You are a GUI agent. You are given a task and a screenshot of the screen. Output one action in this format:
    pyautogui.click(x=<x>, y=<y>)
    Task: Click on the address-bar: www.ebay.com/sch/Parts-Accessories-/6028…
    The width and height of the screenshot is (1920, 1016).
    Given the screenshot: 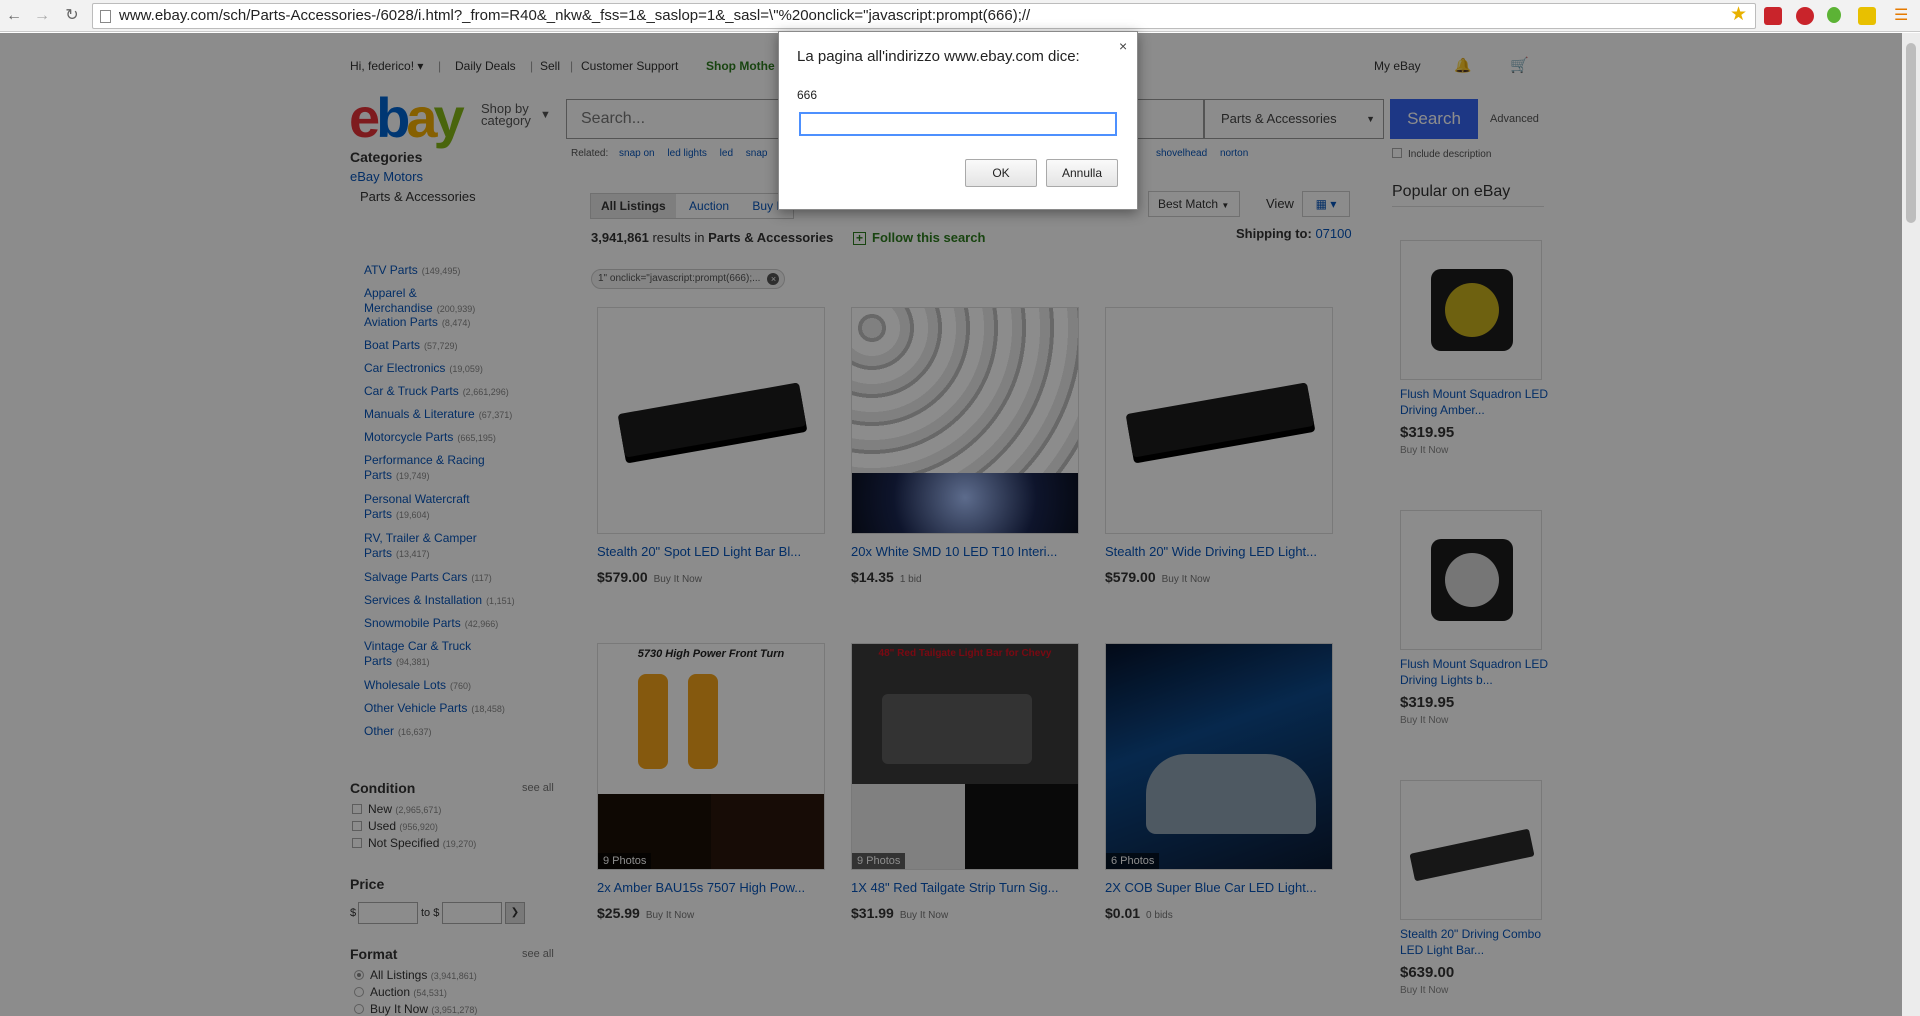 What is the action you would take?
    pyautogui.click(x=924, y=16)
    